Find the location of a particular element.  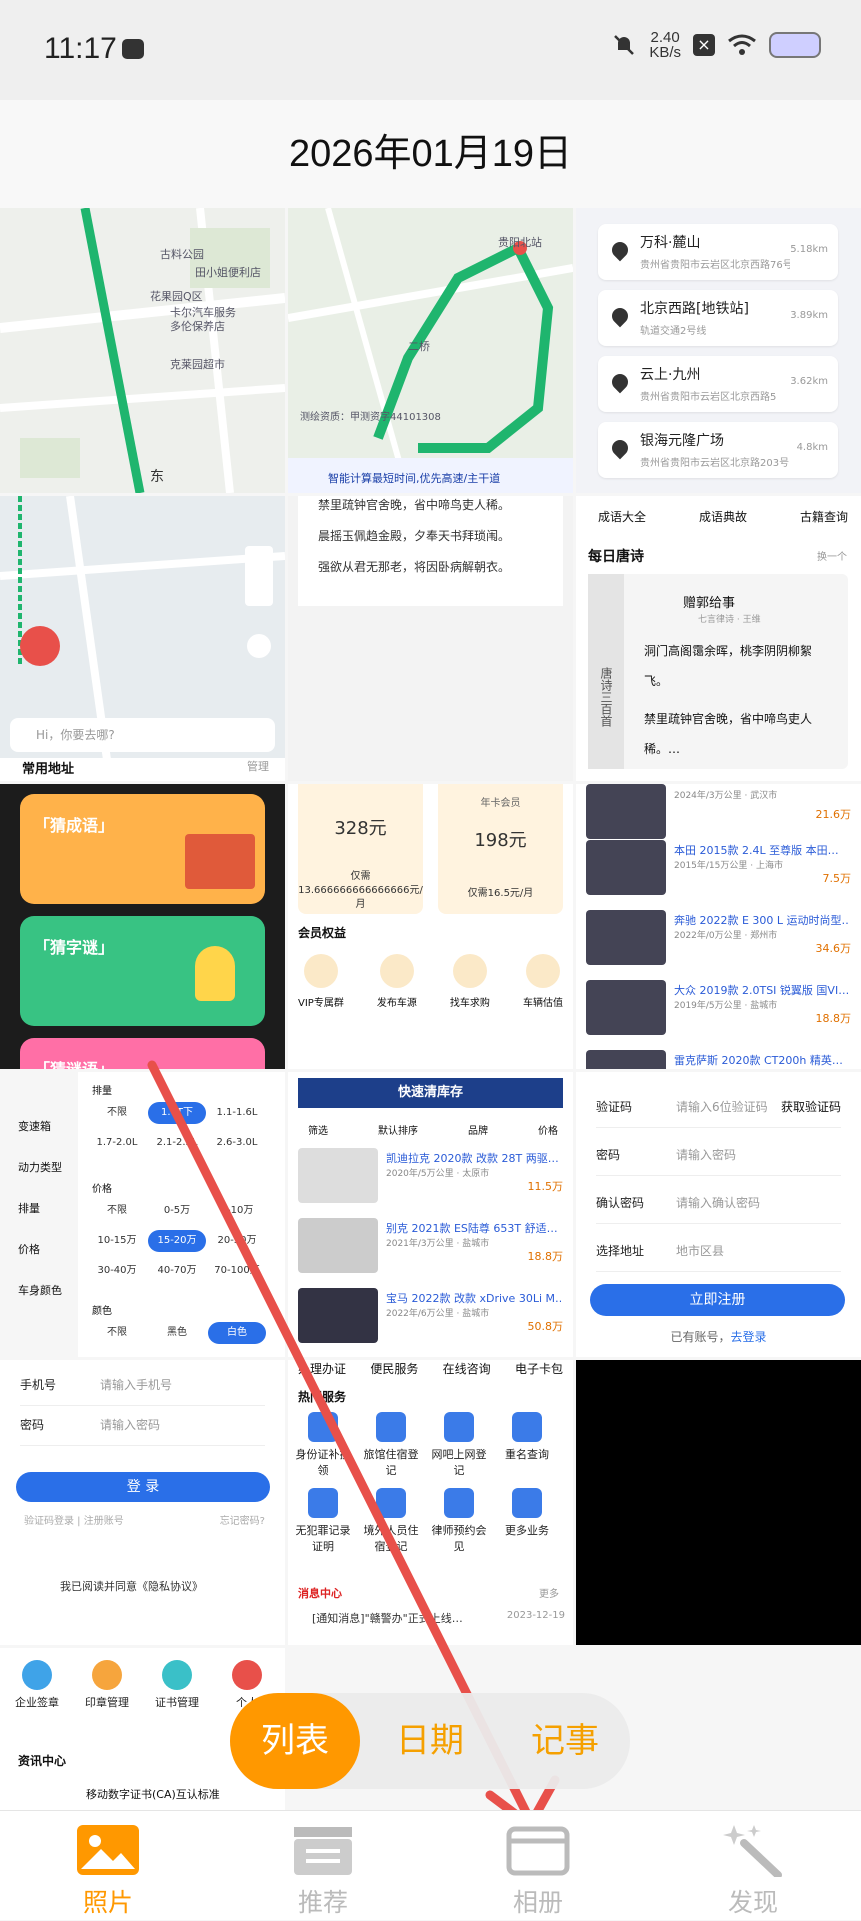

tab-recommend: 推荐 is located at coordinates (323, 1866).